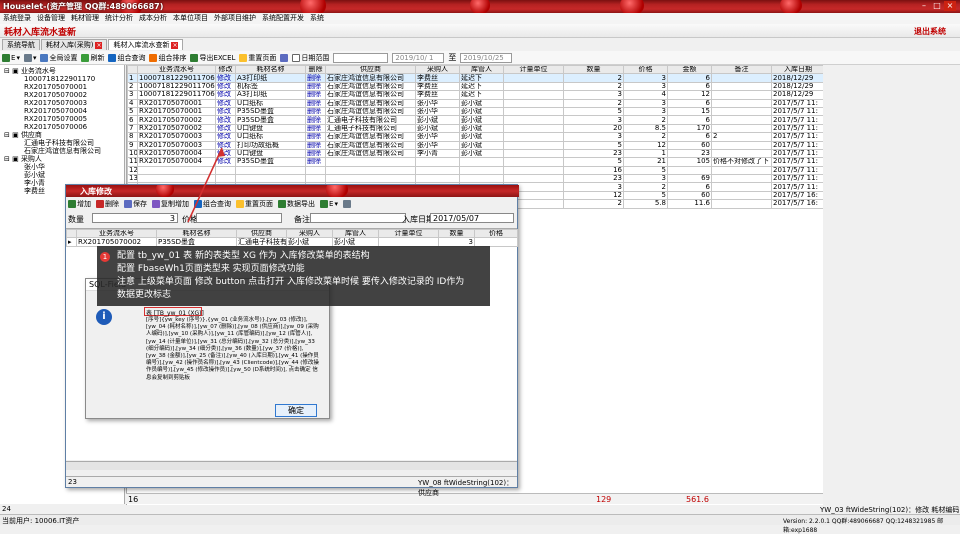 This screenshot has width=960, height=534. Describe the element at coordinates (55, 119) in the screenshot. I see `tree-leaf: RX201705070005` at that location.